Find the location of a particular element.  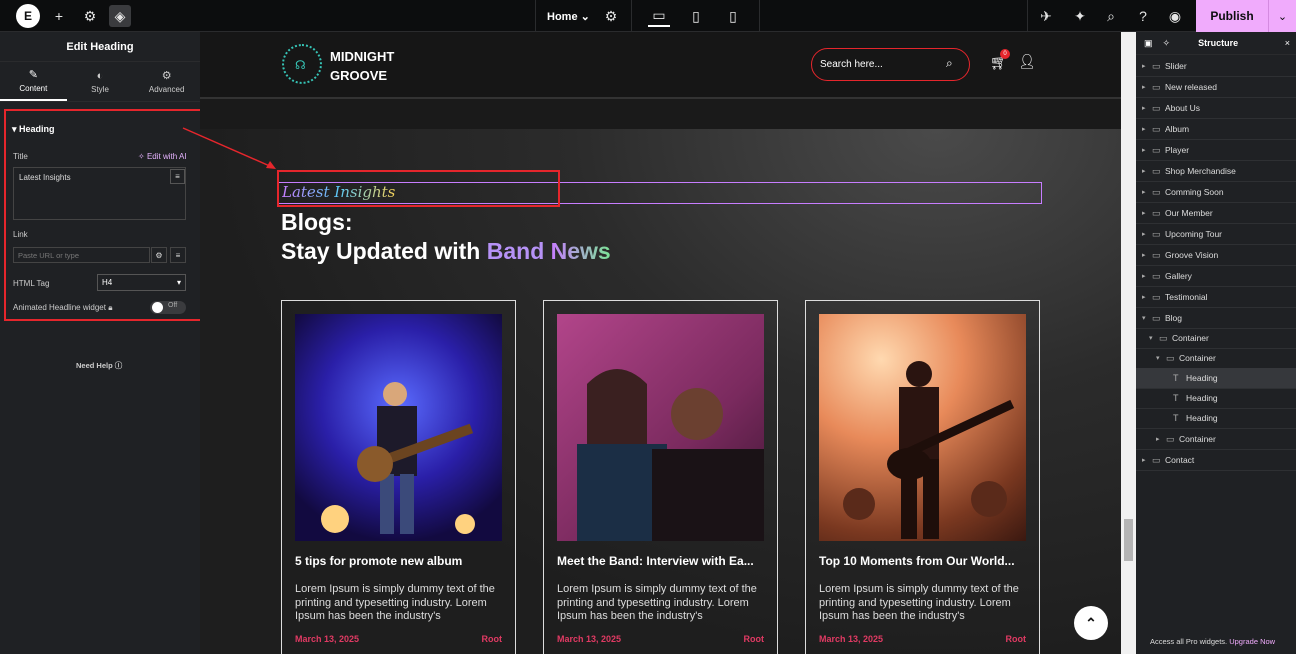

link-options-icon: ⚙ is located at coordinates (159, 255).